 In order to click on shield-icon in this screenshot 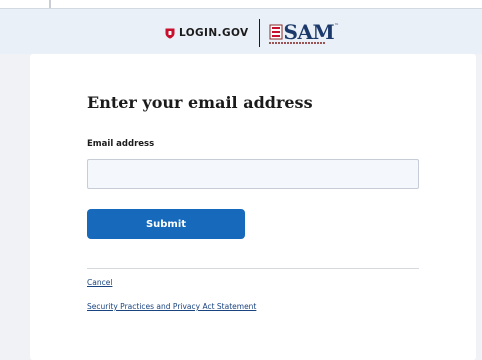, I will do `click(170, 33)`.